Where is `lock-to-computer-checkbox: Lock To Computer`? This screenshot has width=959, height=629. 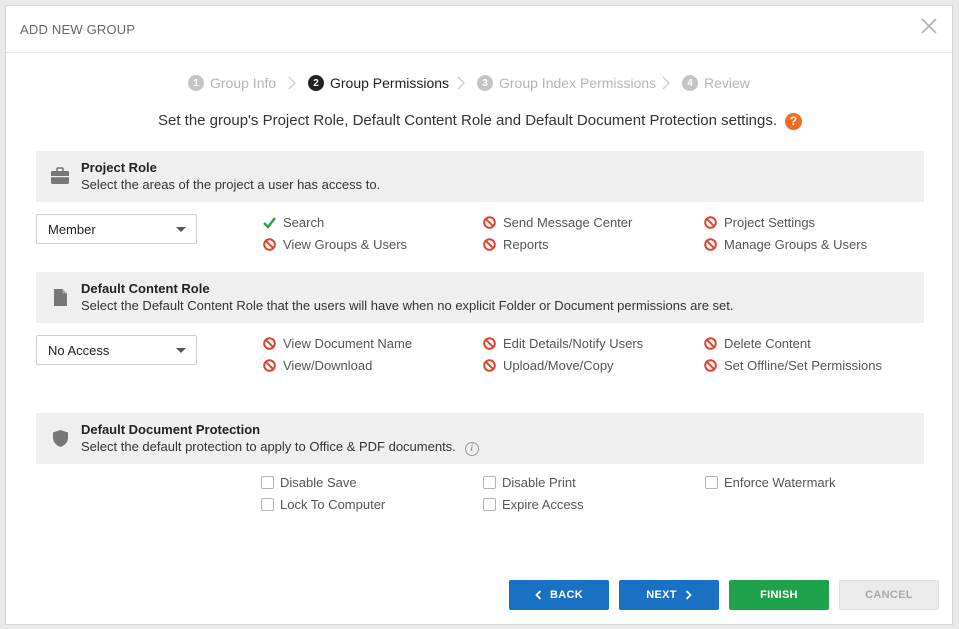 lock-to-computer-checkbox: Lock To Computer is located at coordinates (323, 504).